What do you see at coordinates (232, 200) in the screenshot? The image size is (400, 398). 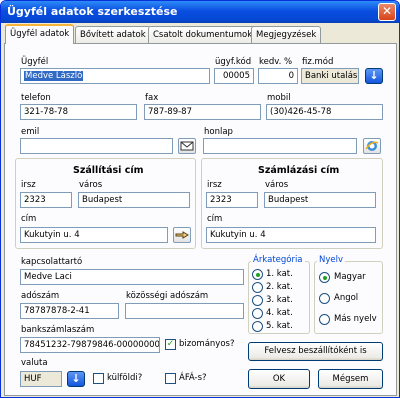 I see `billing-zip-input: 2323` at bounding box center [232, 200].